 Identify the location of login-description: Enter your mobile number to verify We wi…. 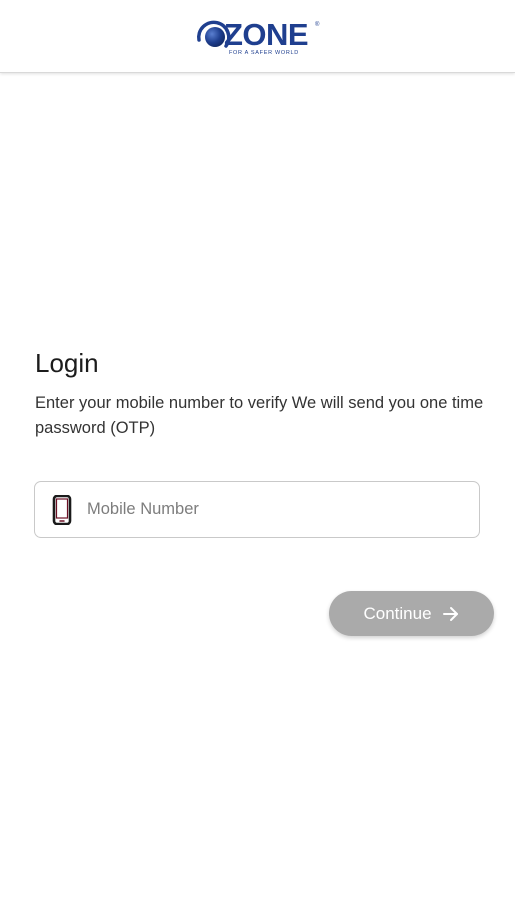
(259, 415).